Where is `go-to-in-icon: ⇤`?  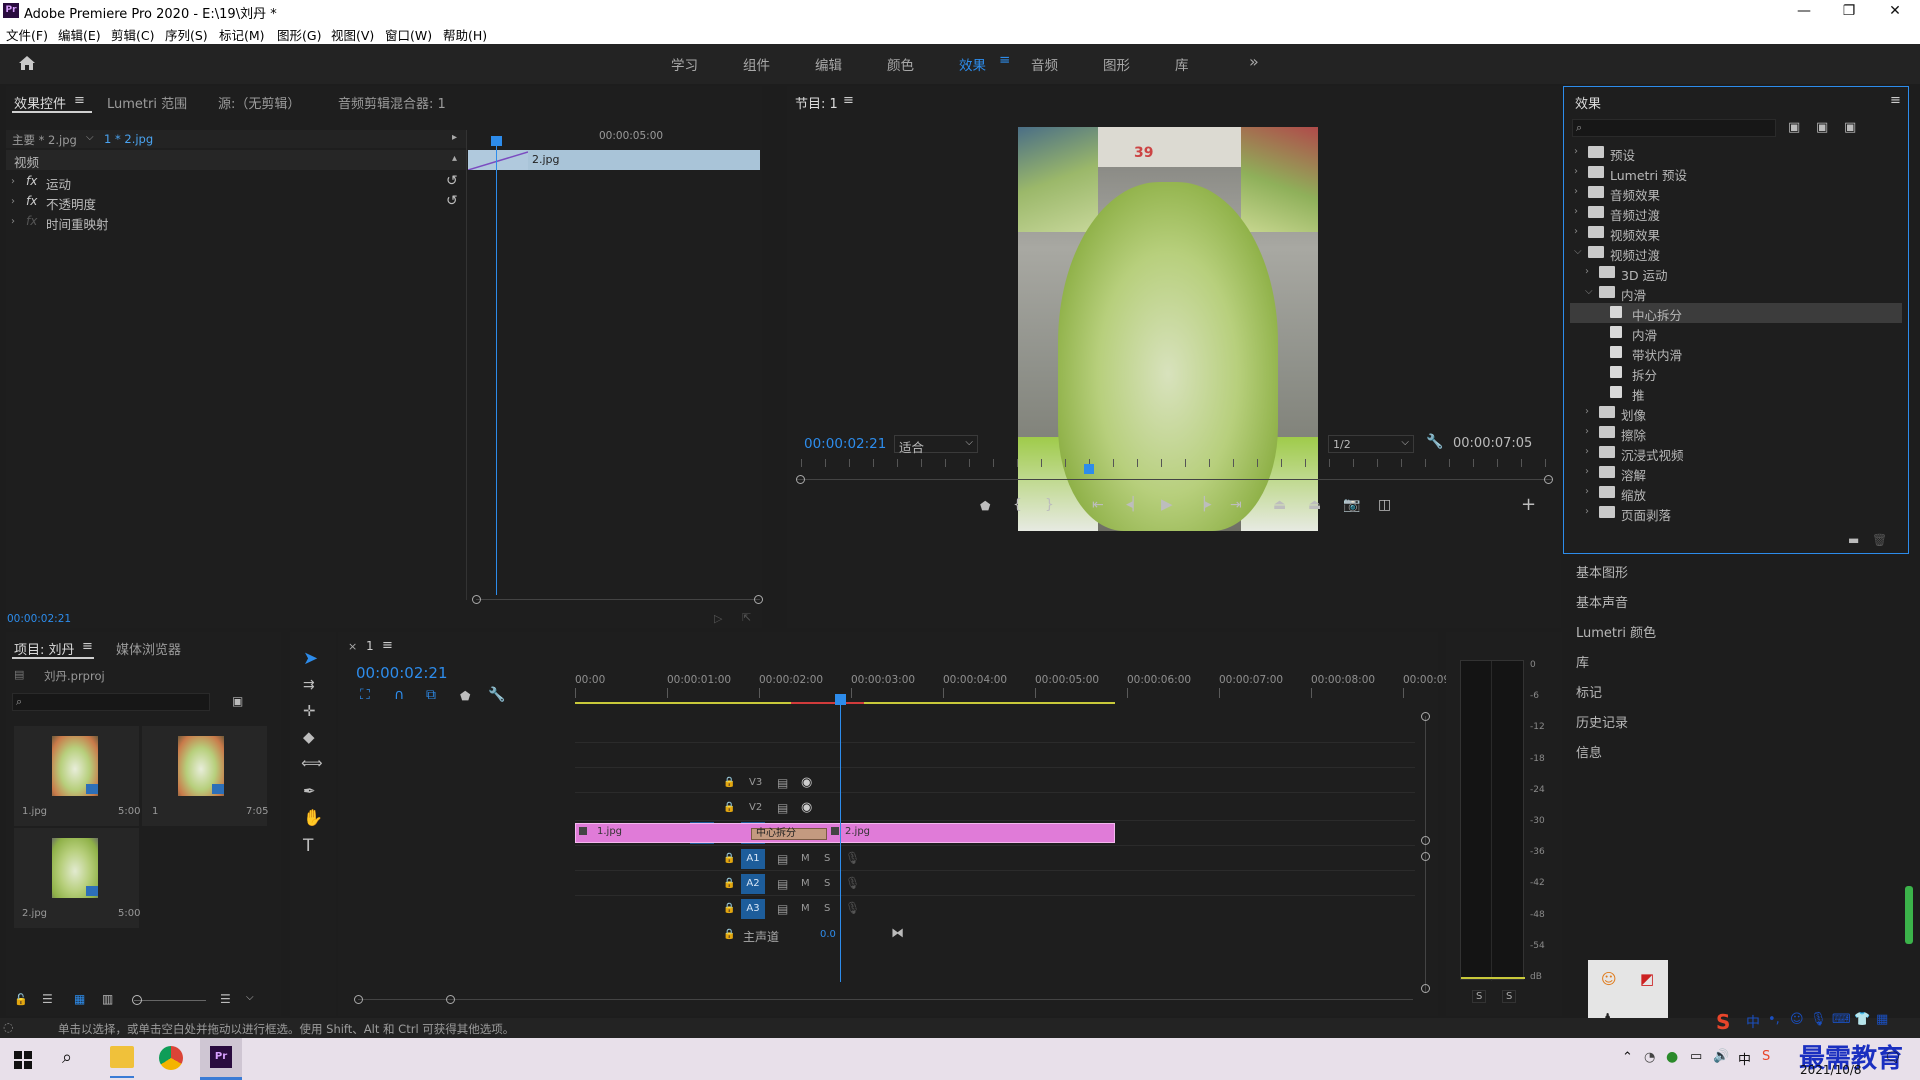 go-to-in-icon: ⇤ is located at coordinates (1098, 505).